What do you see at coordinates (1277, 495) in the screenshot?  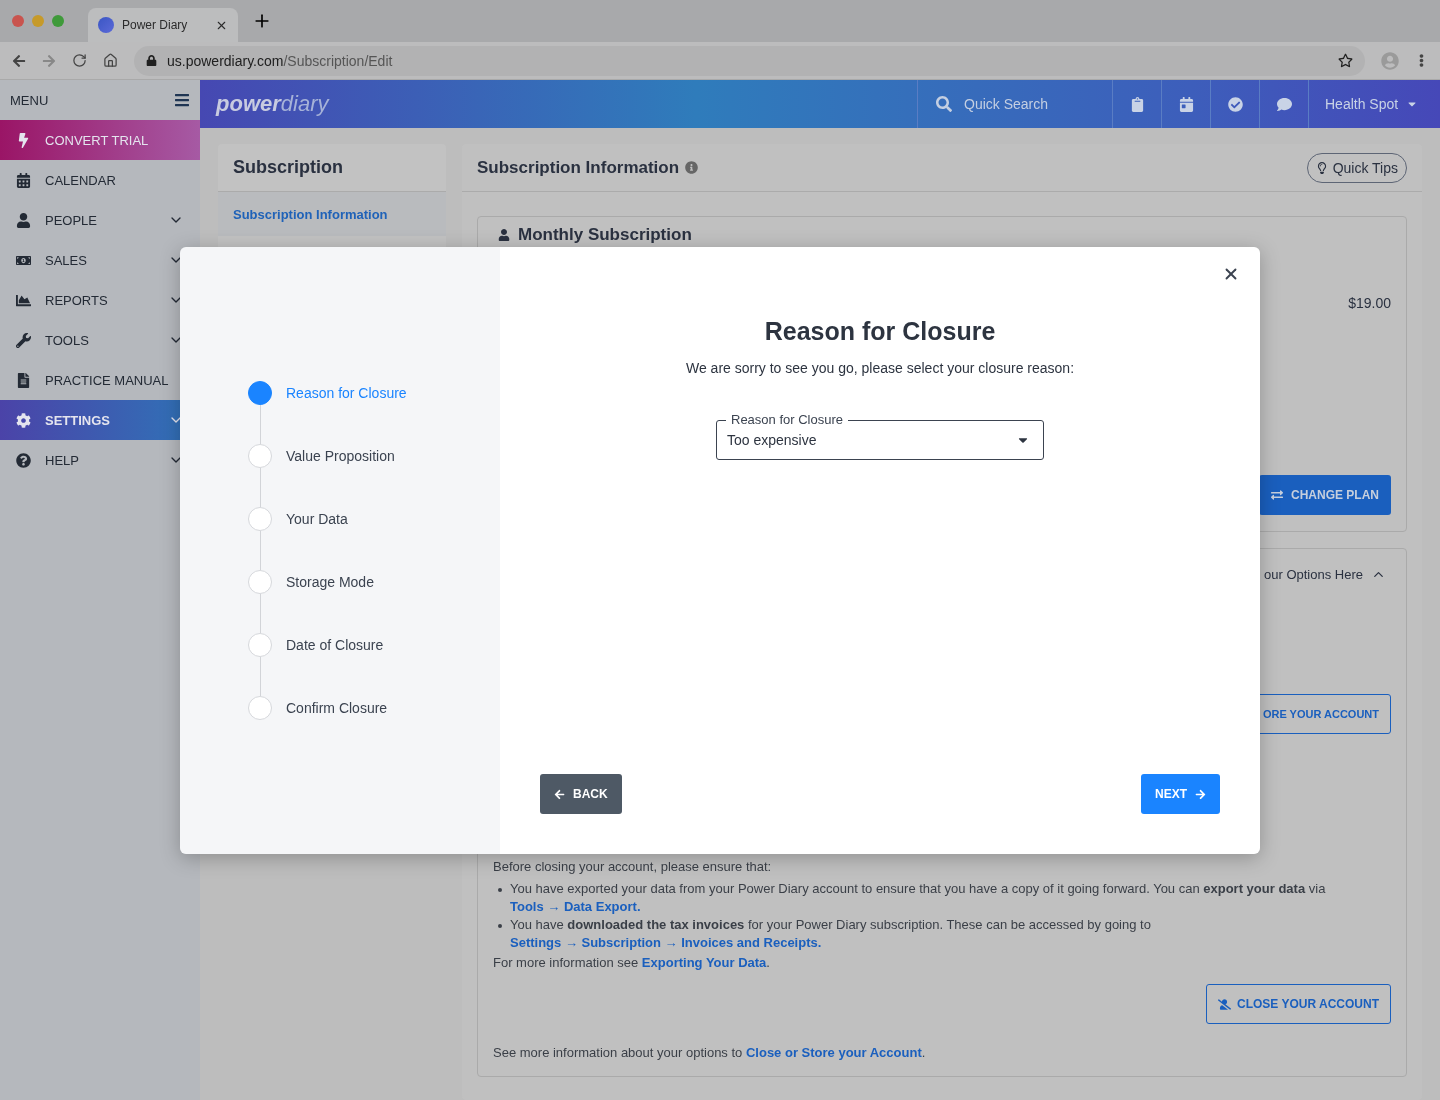 I see `exchange-icon` at bounding box center [1277, 495].